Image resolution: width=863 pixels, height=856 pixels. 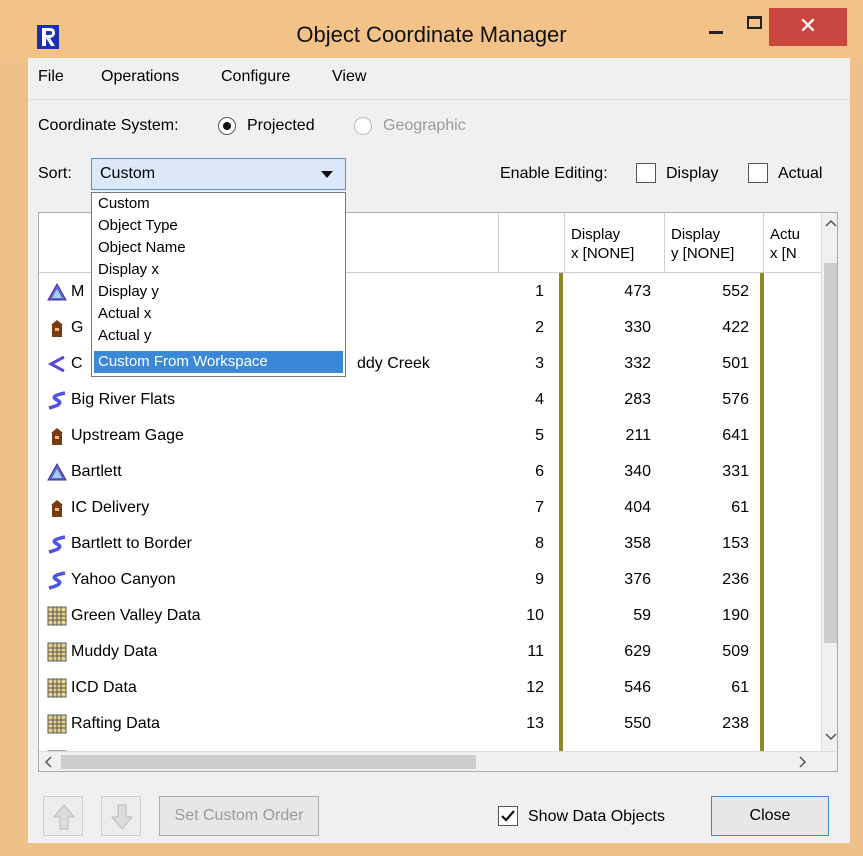 I want to click on actual-editing-checkbox, so click(x=758, y=173).